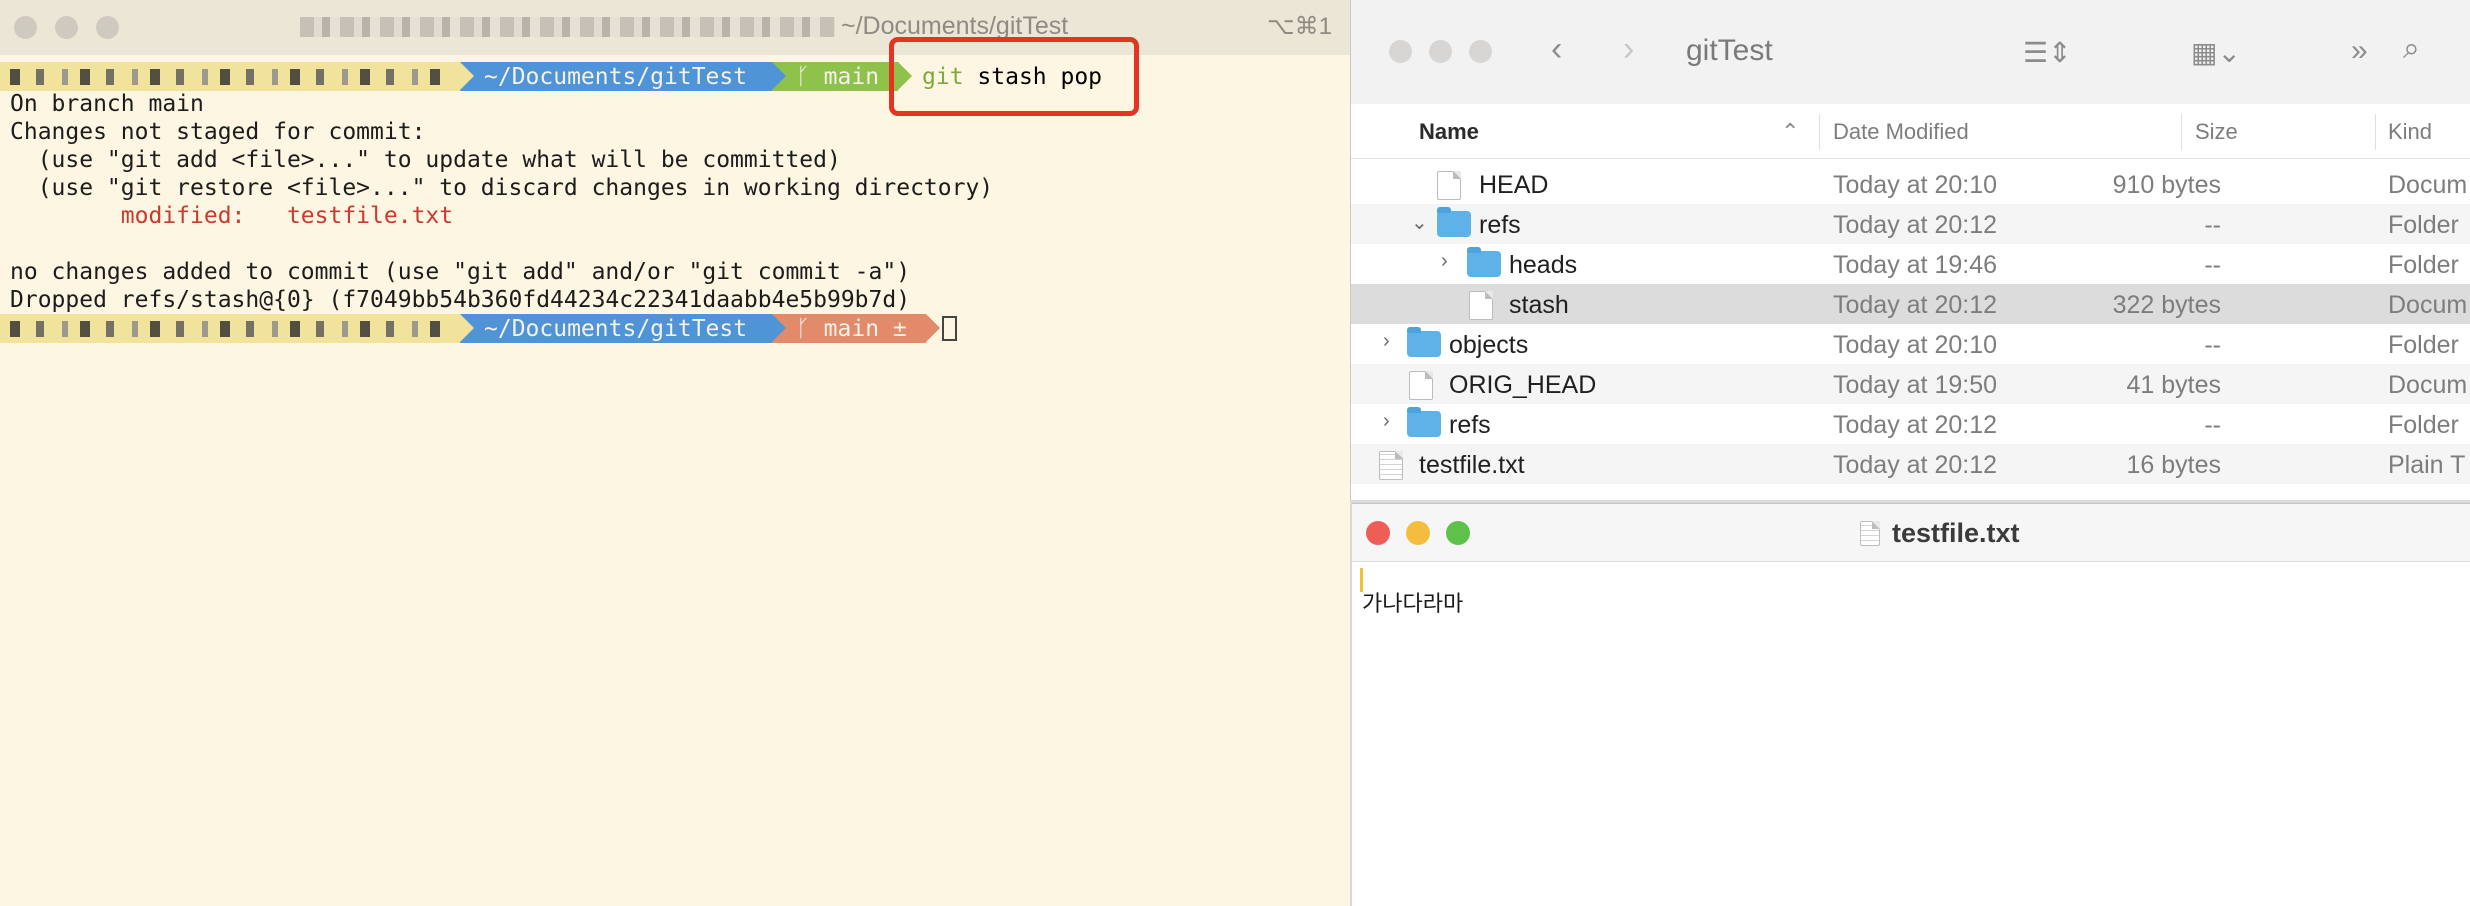 The height and width of the screenshot is (906, 2470). I want to click on finder-toolbar: ‹ › gitTest ☰⇕ ▦⌄ » ⌕, so click(1910, 52).